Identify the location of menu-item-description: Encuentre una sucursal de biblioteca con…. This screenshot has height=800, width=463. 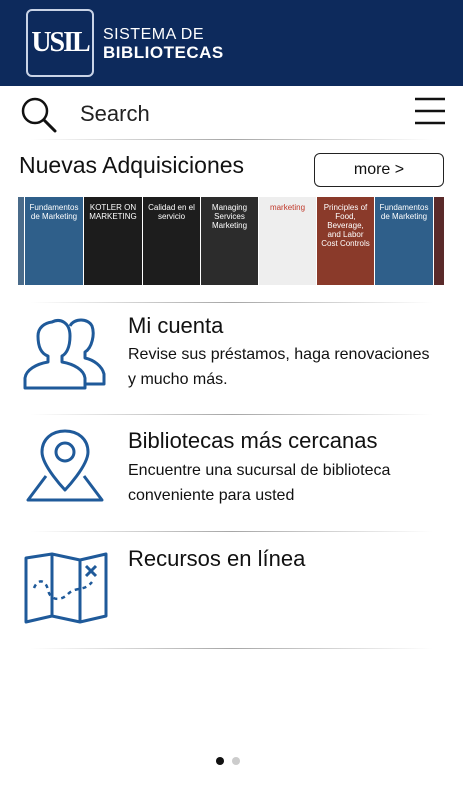
(259, 483).